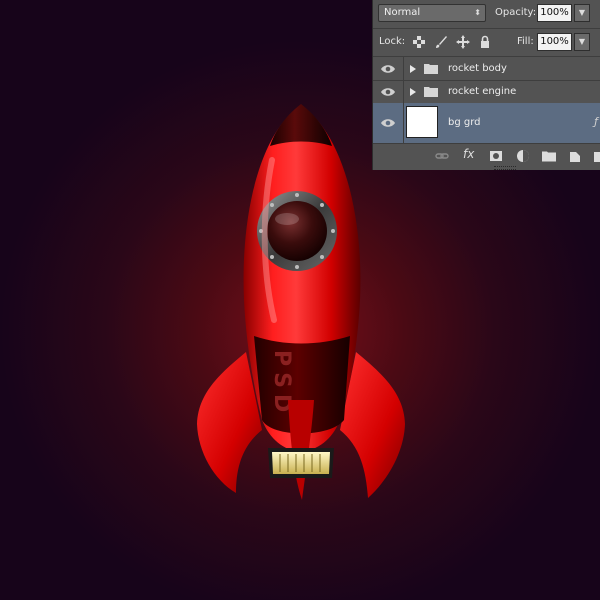 The width and height of the screenshot is (600, 600). What do you see at coordinates (523, 156) in the screenshot?
I see `adjustment-icon` at bounding box center [523, 156].